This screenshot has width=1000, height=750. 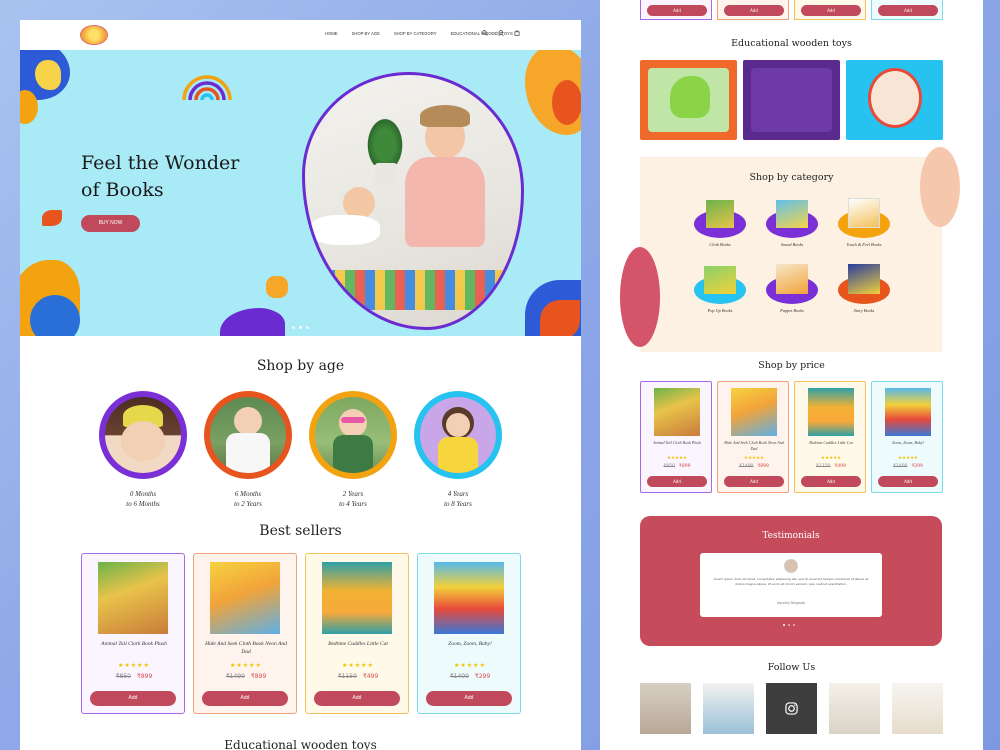 I want to click on category-puppet-books: Puppet Books, so click(x=792, y=287).